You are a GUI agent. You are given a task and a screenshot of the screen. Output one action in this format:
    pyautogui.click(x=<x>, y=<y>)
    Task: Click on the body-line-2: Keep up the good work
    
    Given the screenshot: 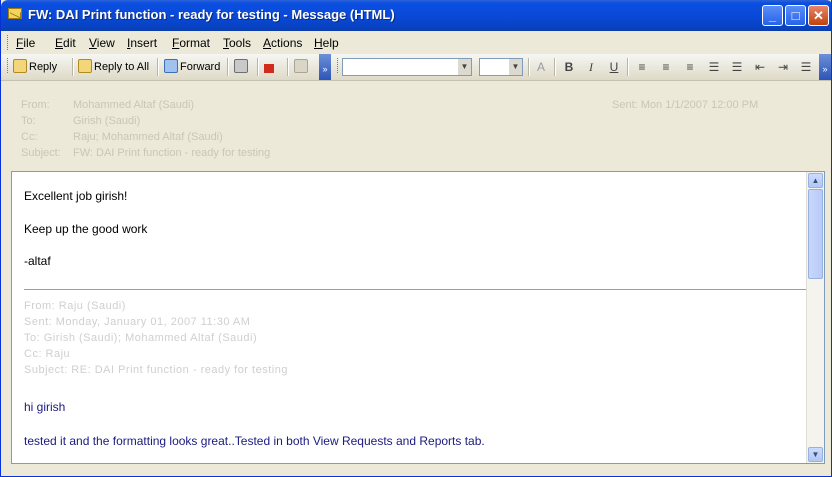 What is the action you would take?
    pyautogui.click(x=86, y=229)
    